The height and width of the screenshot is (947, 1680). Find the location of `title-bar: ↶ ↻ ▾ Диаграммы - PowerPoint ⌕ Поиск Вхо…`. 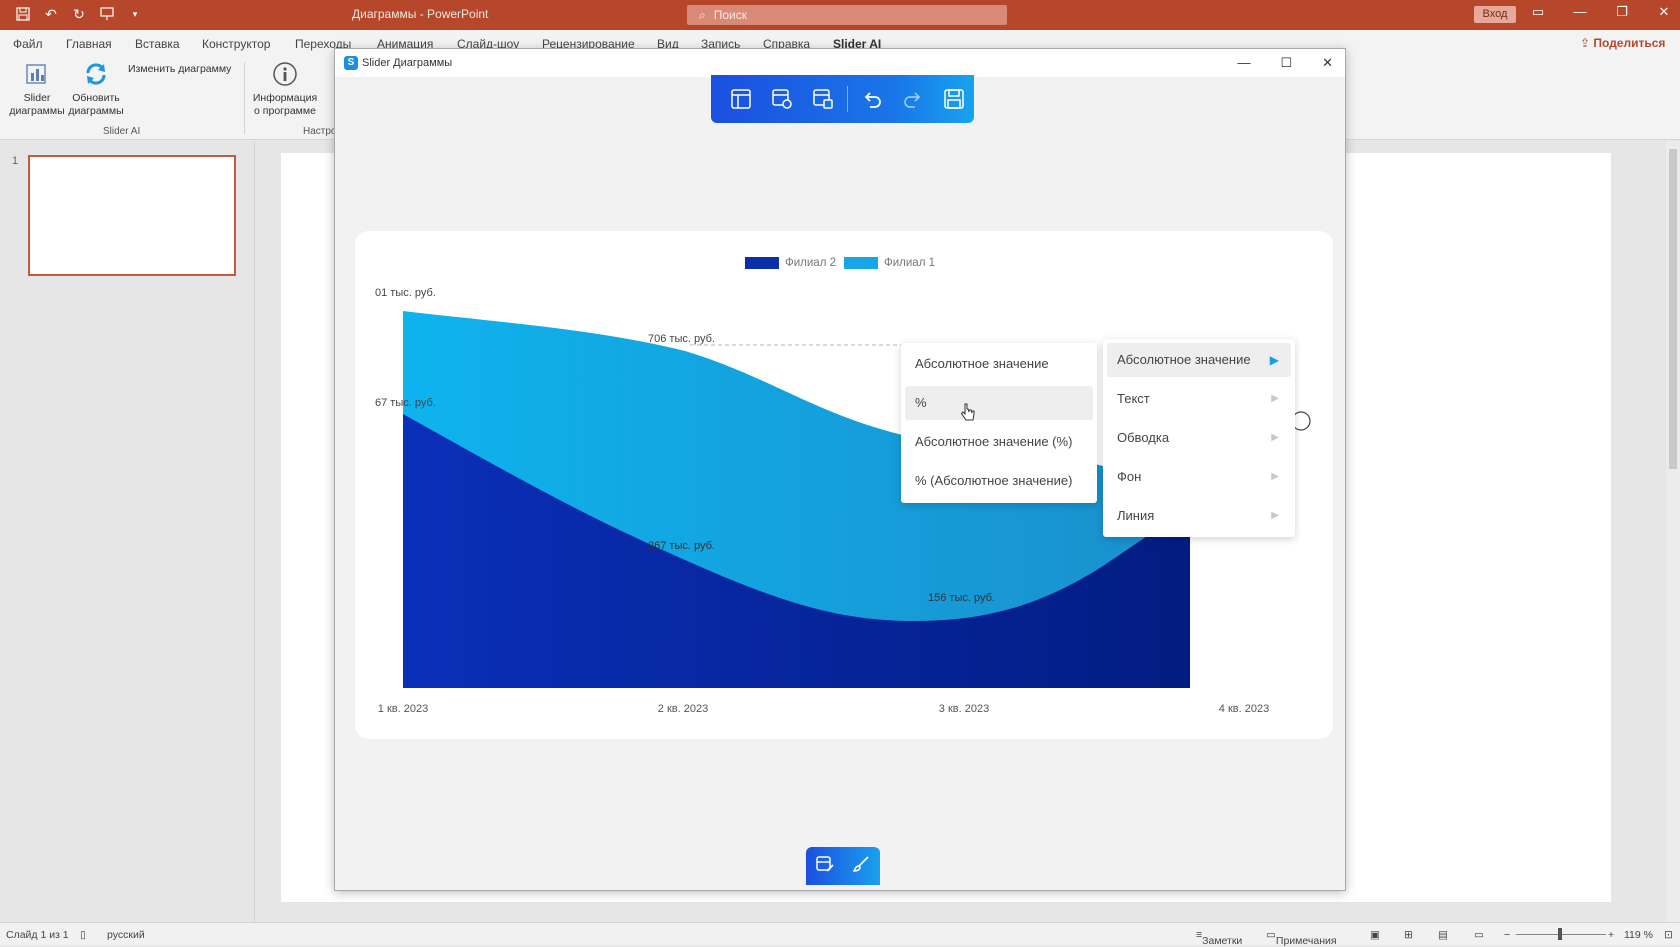

title-bar: ↶ ↻ ▾ Диаграммы - PowerPoint ⌕ Поиск Вхо… is located at coordinates (840, 15).